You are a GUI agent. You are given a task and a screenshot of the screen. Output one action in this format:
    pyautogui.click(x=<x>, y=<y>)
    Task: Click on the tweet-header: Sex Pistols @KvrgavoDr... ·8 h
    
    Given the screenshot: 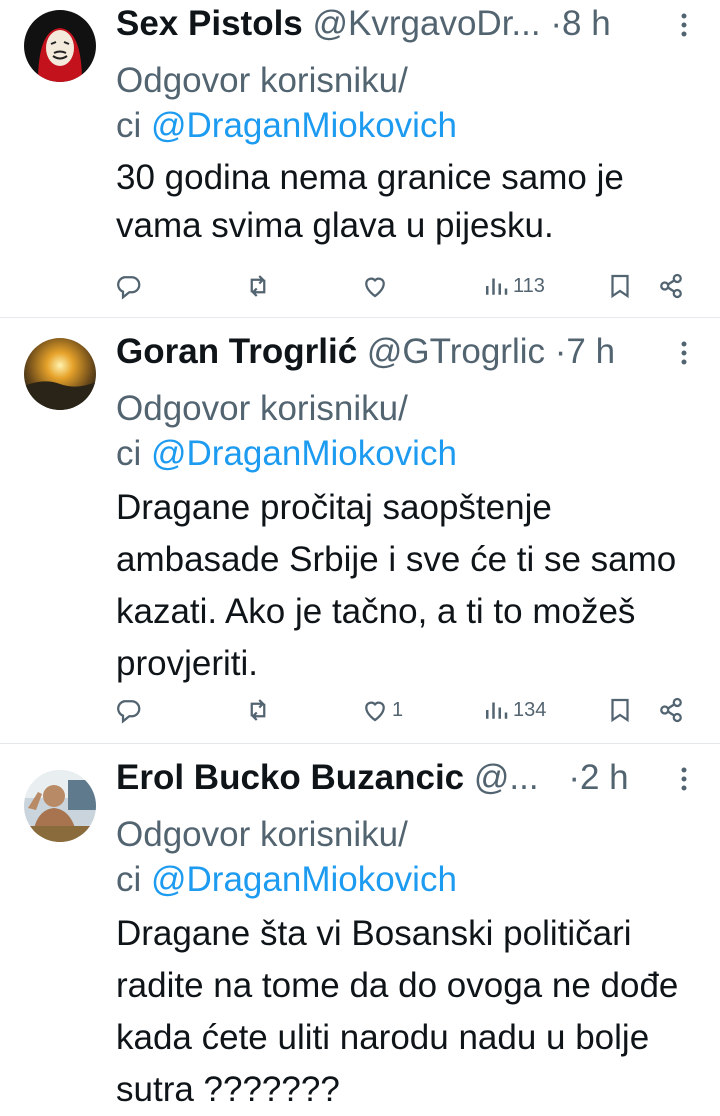 What is the action you would take?
    pyautogui.click(x=408, y=24)
    